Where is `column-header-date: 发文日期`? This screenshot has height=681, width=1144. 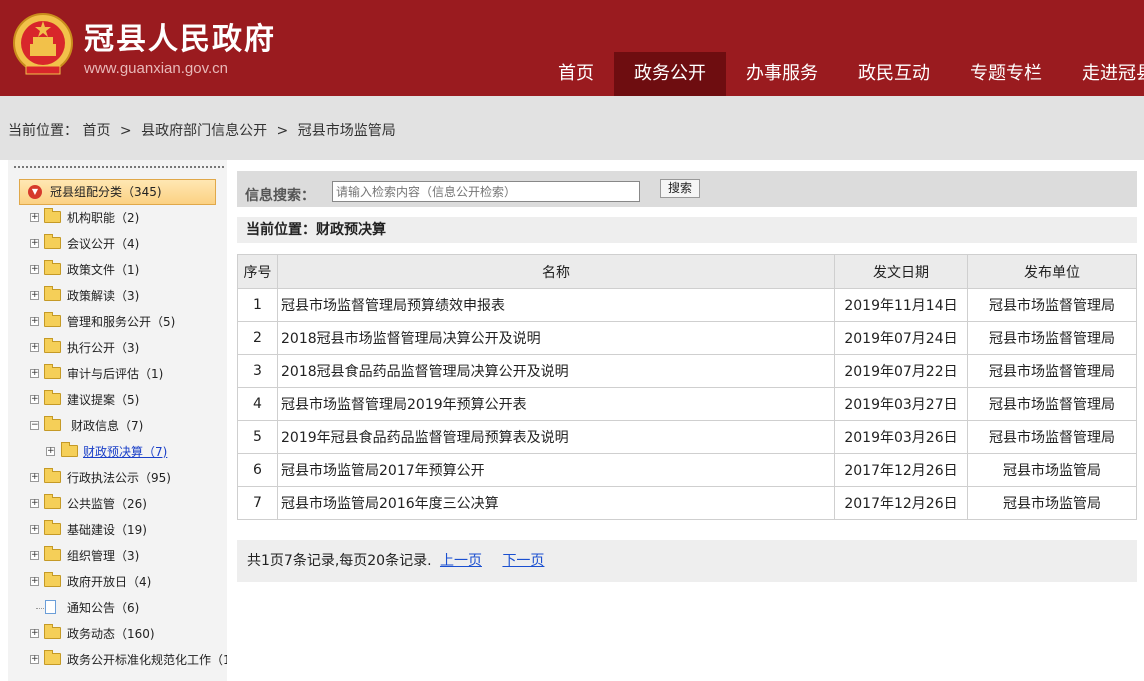
column-header-date: 发文日期 is located at coordinates (901, 271).